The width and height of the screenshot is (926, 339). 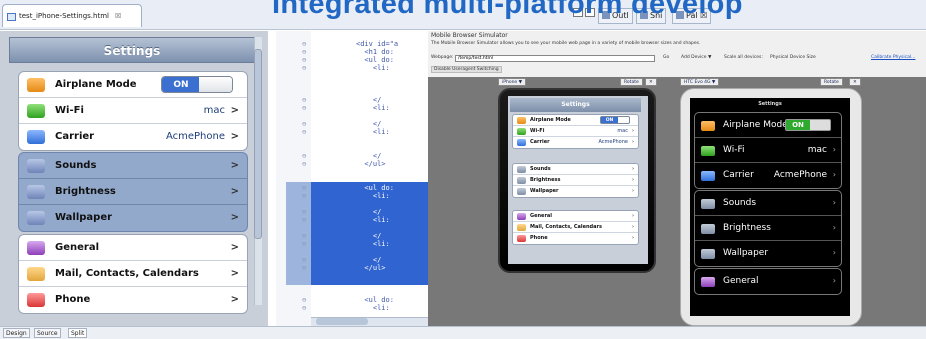 I want to click on settings-group-display: Sounds > Brightness > Wallpaper >, so click(x=133, y=192).